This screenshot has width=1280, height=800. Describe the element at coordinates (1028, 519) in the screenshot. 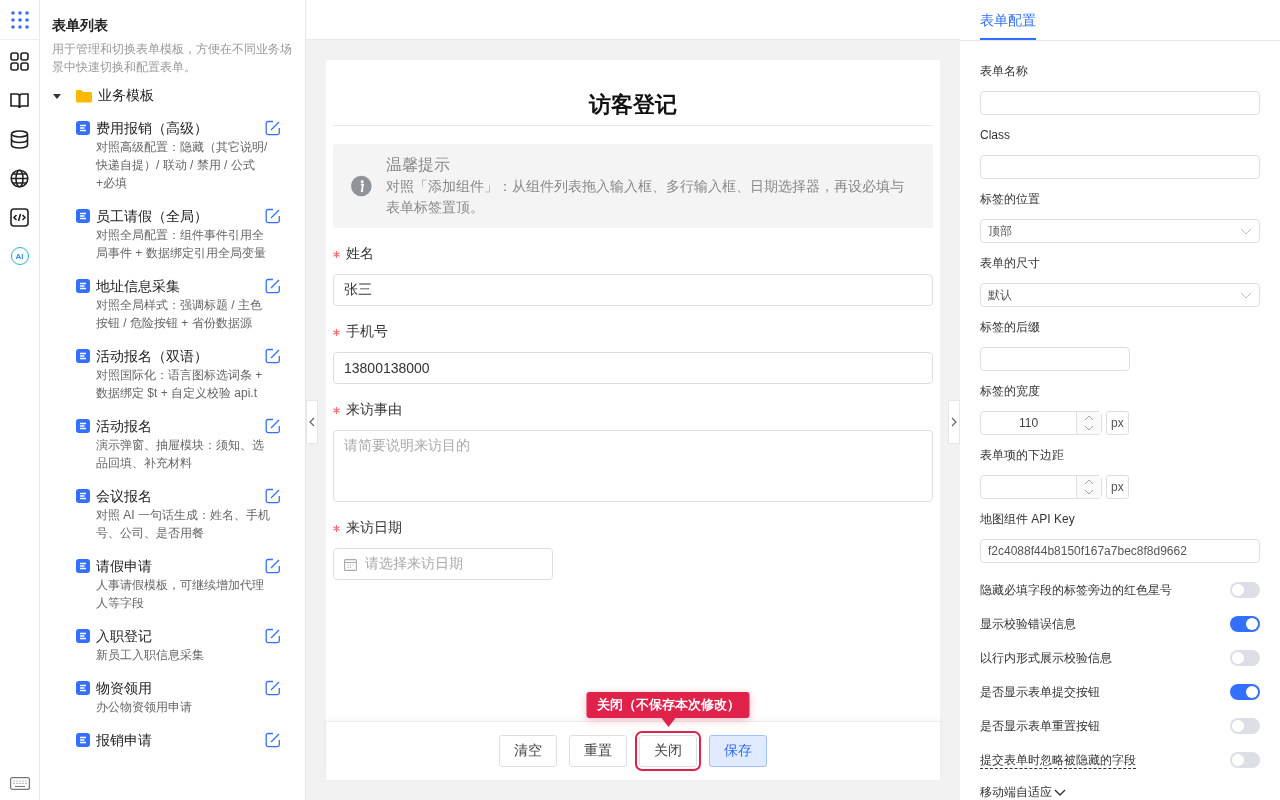

I see `setting-label: 地图组件 API Key` at that location.